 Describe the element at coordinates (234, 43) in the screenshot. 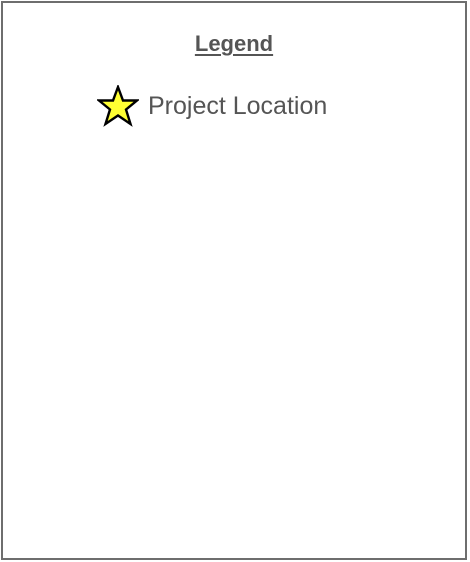

I see `legend-title: Legend` at that location.